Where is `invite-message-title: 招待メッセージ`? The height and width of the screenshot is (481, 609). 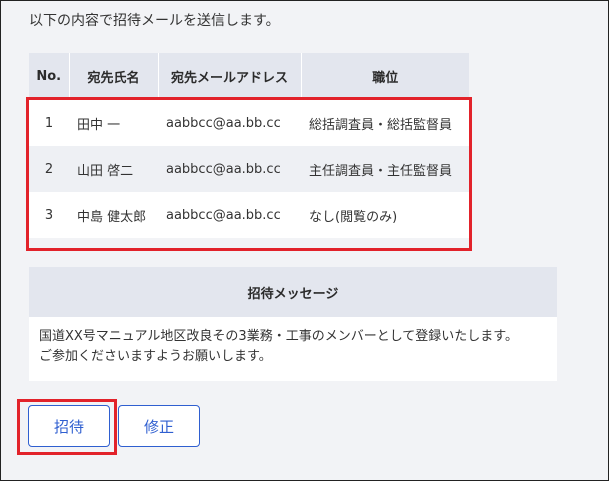 invite-message-title: 招待メッセージ is located at coordinates (293, 292).